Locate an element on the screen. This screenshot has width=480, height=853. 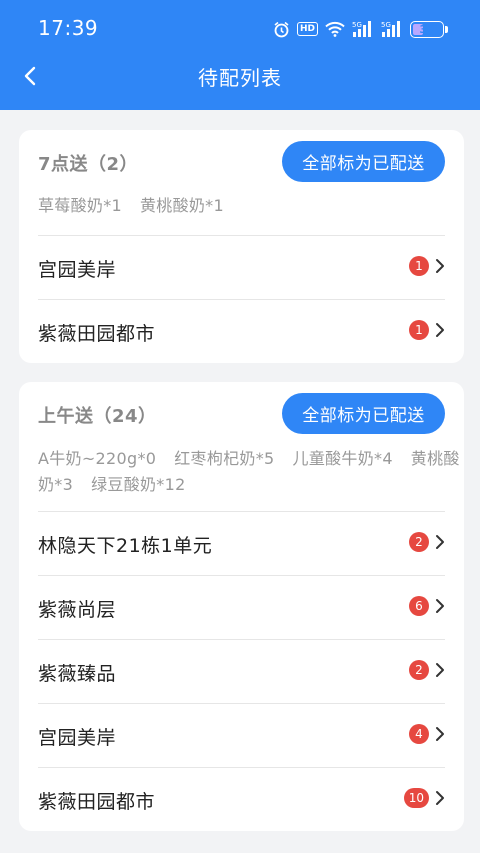
nav-bar: 待配列表 is located at coordinates (240, 76).